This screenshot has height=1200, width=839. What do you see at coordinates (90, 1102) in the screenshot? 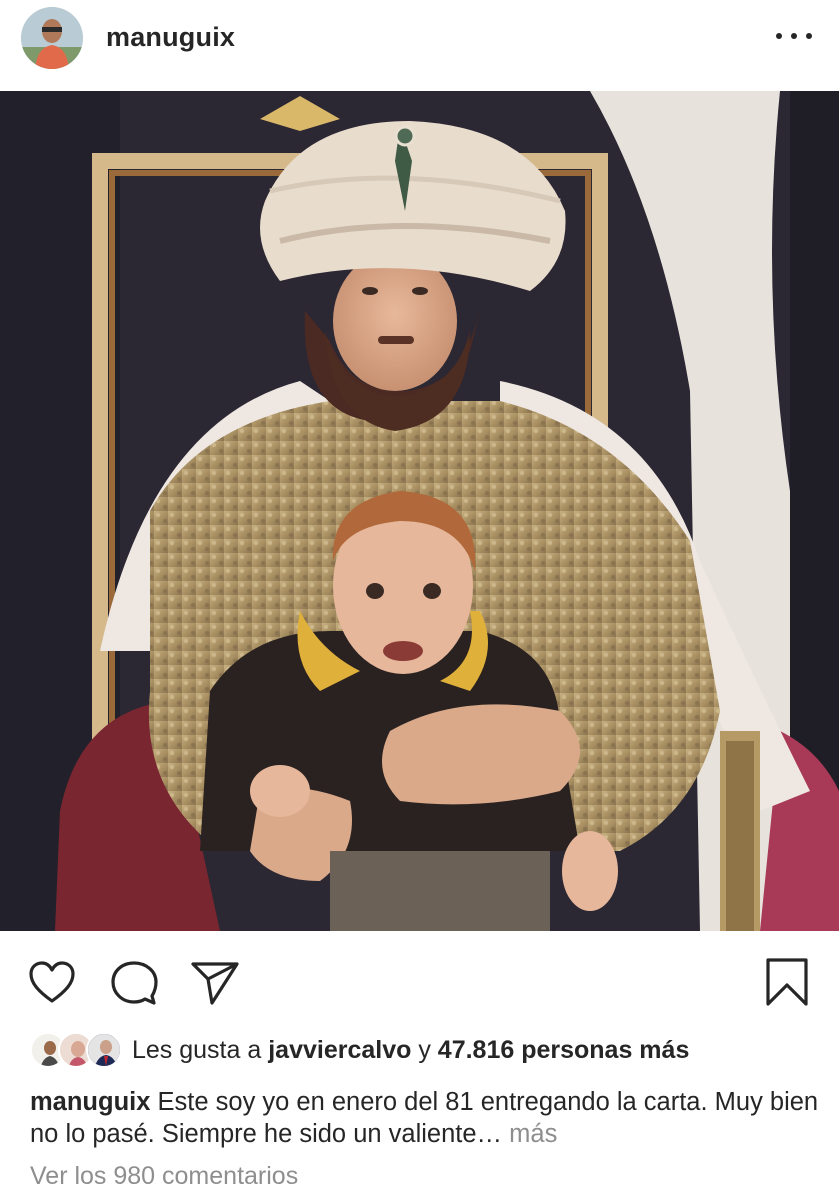
I see `caption-username: manuguix` at bounding box center [90, 1102].